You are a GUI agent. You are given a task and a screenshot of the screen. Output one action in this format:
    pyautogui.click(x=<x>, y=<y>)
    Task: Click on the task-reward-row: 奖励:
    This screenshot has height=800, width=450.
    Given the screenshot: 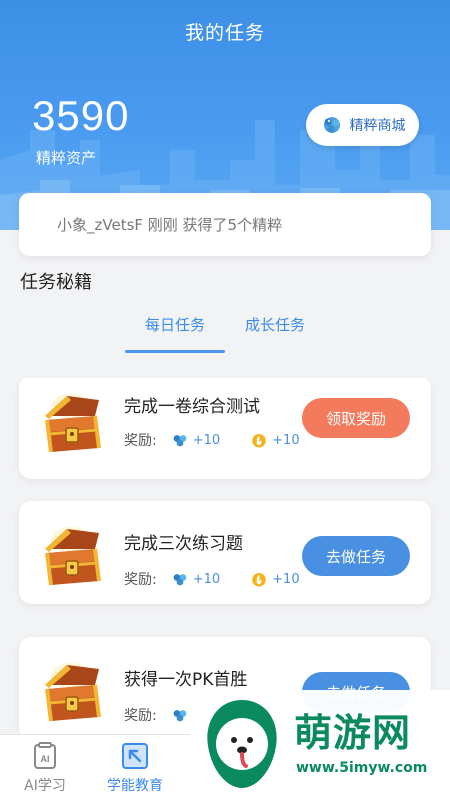 What is the action you would take?
    pyautogui.click(x=158, y=715)
    